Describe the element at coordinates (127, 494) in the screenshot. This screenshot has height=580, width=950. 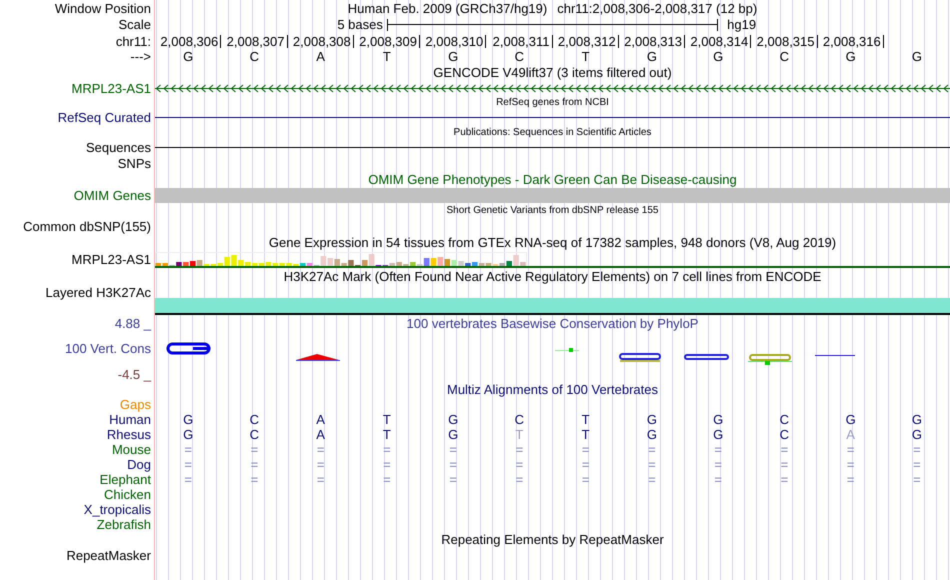
I see `track-label: Chicken` at that location.